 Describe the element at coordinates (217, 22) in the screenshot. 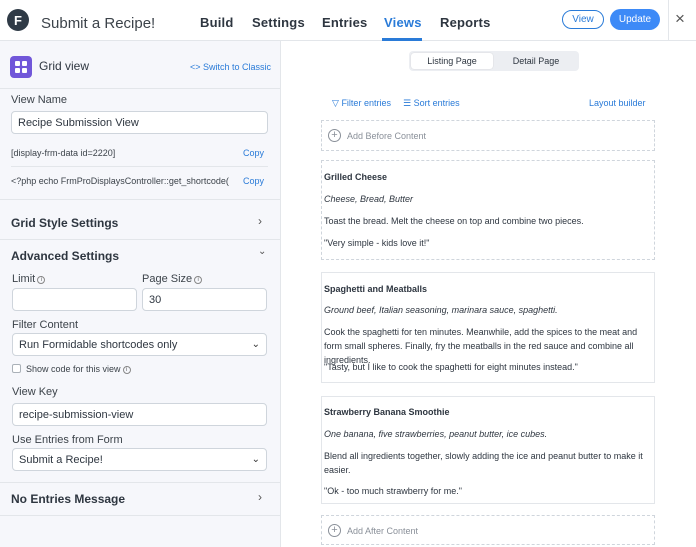

I see `tab-build: Build` at that location.